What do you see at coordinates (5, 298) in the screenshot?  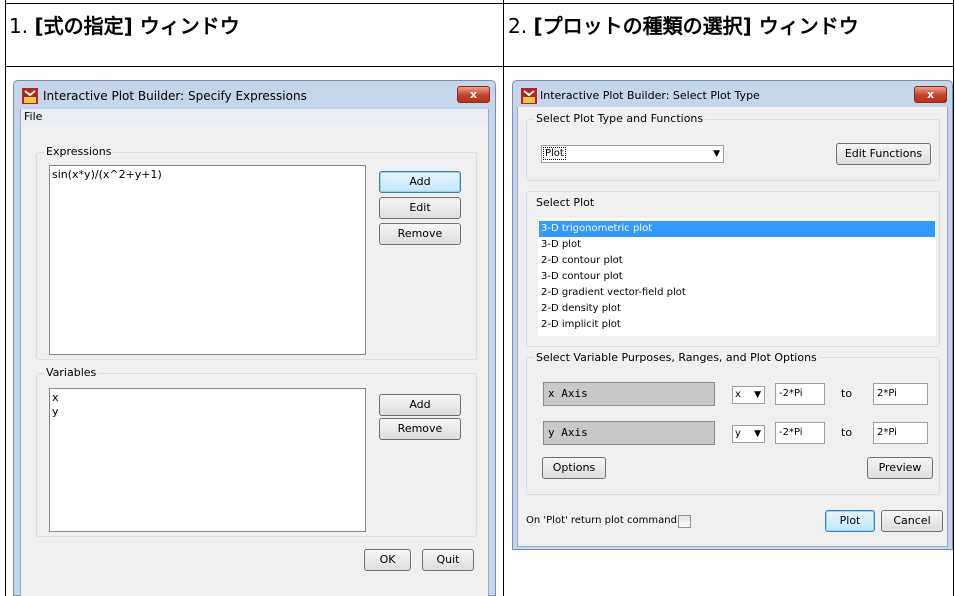 I see `table-border-left` at bounding box center [5, 298].